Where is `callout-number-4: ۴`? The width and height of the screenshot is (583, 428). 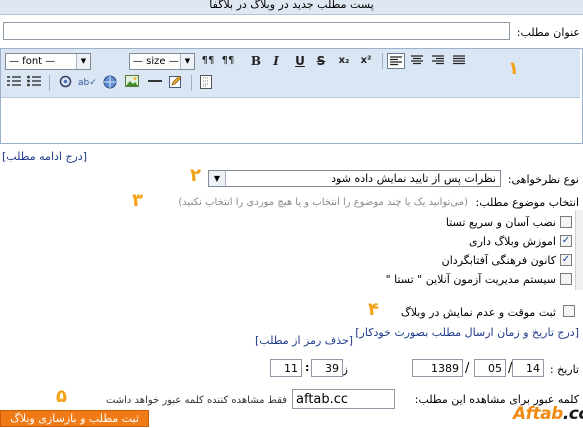 callout-number-4: ۴ is located at coordinates (373, 309).